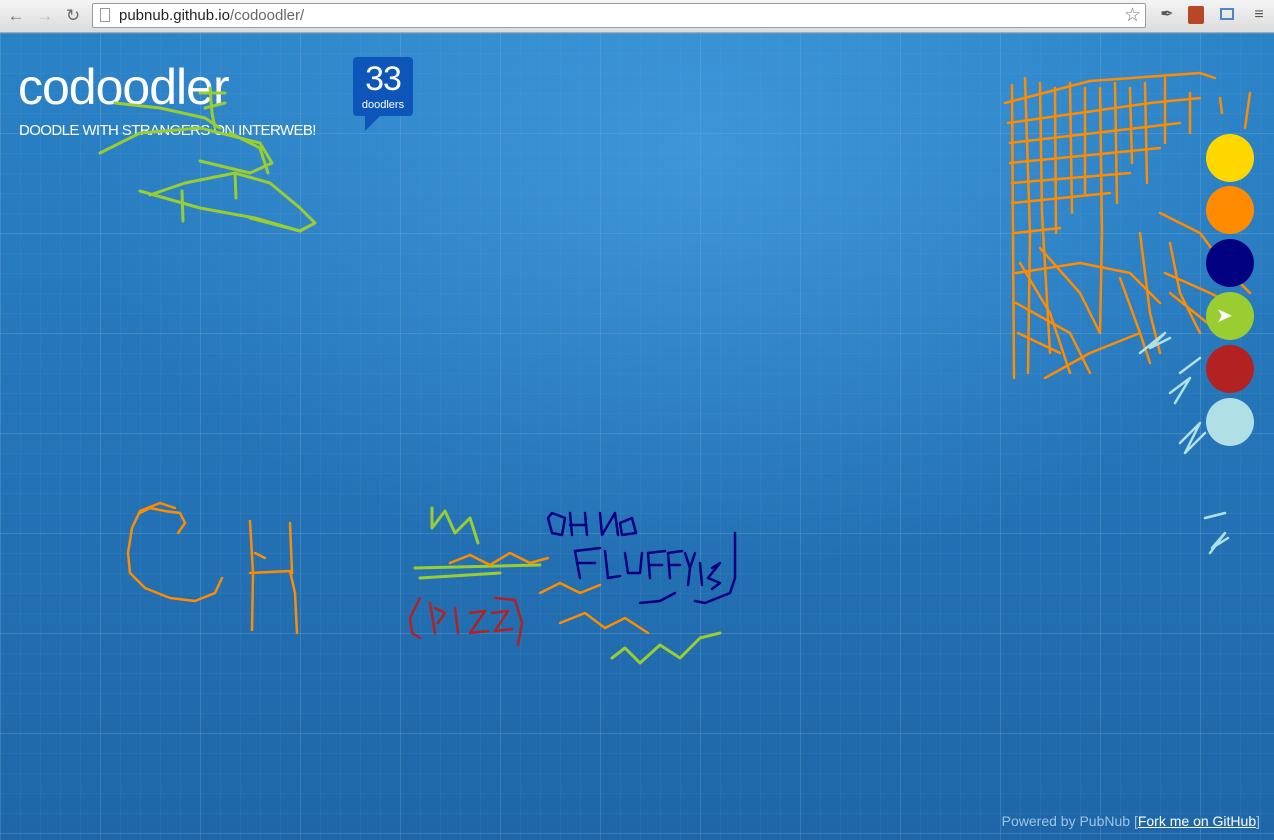 The height and width of the screenshot is (840, 1274). Describe the element at coordinates (1230, 422) in the screenshot. I see `swatch-light-blue` at that location.